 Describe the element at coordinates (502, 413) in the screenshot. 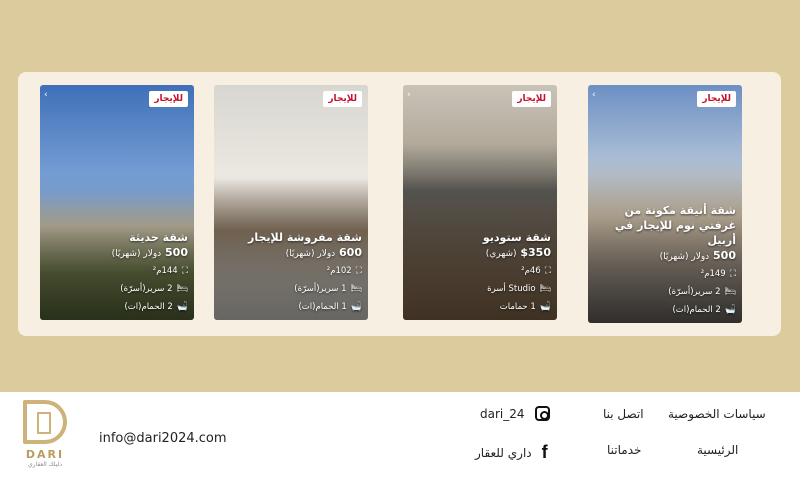

I see `instagram-handle: dari_24` at that location.